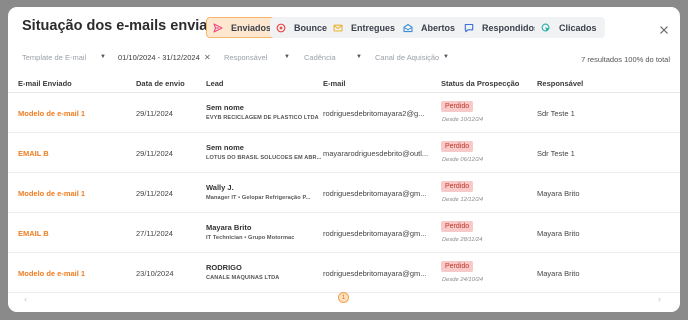  I want to click on header-email: E-mail, so click(334, 83).